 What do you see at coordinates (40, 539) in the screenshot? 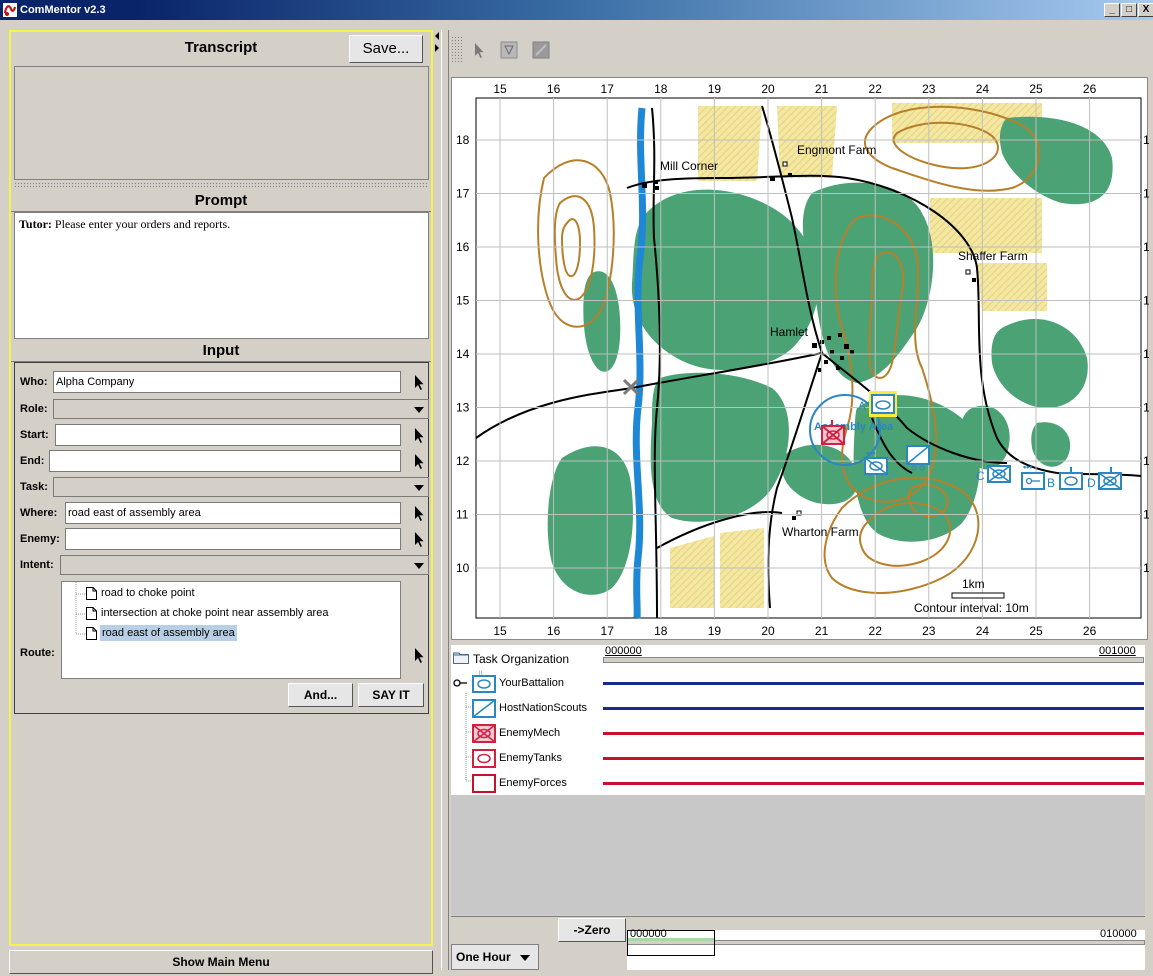
I see `enemy-label: Enemy:` at bounding box center [40, 539].